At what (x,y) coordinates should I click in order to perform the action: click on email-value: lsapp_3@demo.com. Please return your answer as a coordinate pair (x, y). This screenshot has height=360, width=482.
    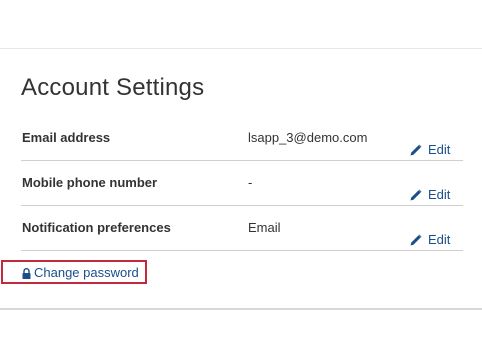
    Looking at the image, I should click on (308, 137).